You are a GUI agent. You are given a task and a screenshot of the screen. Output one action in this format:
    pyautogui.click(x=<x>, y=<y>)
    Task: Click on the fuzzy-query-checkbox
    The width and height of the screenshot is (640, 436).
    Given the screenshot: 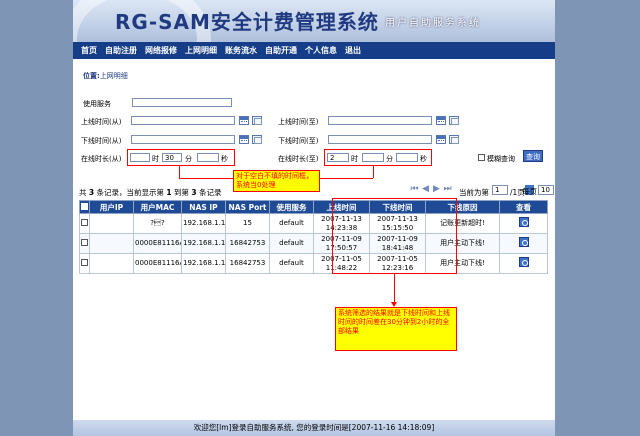 What is the action you would take?
    pyautogui.click(x=481, y=157)
    